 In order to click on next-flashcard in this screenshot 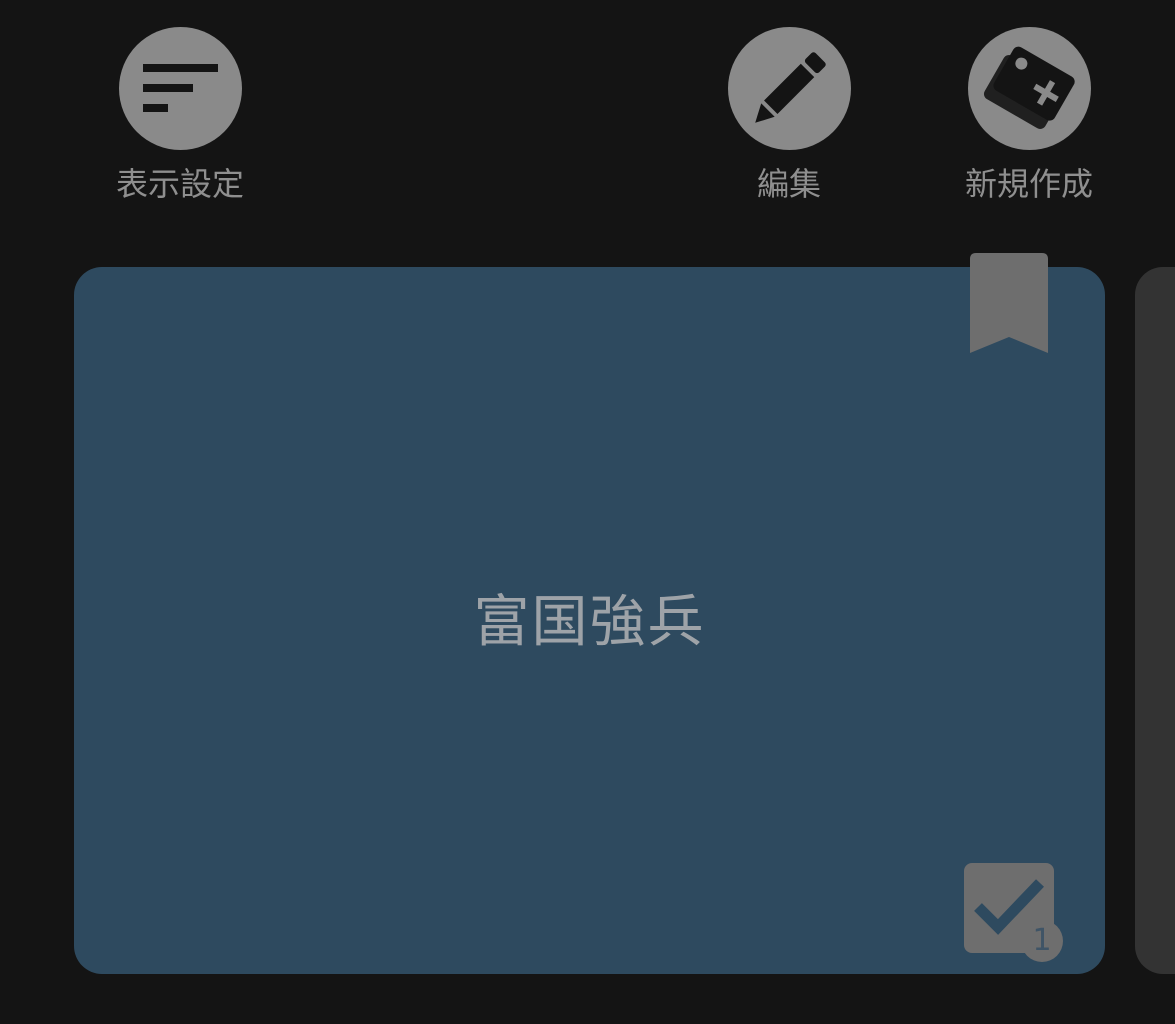, I will do `click(1155, 620)`.